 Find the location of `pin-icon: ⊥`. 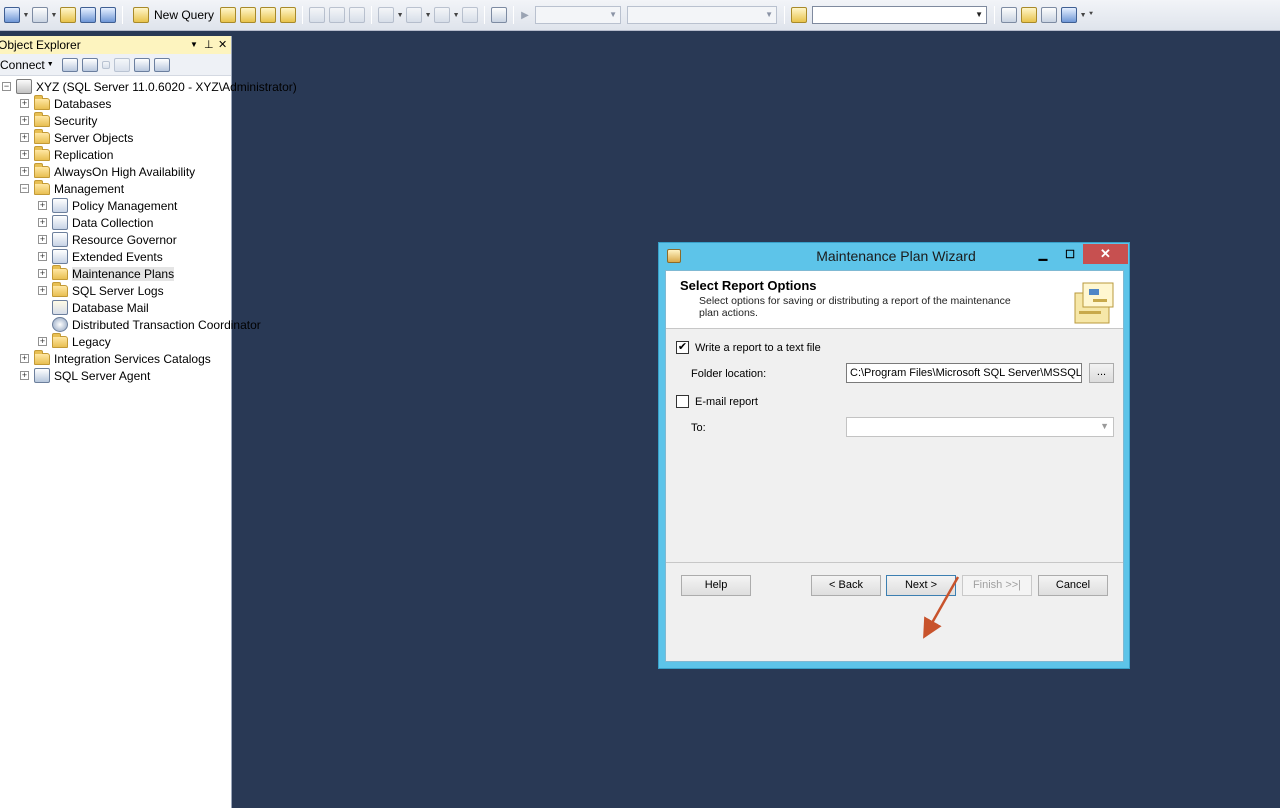

pin-icon: ⊥ is located at coordinates (209, 44).